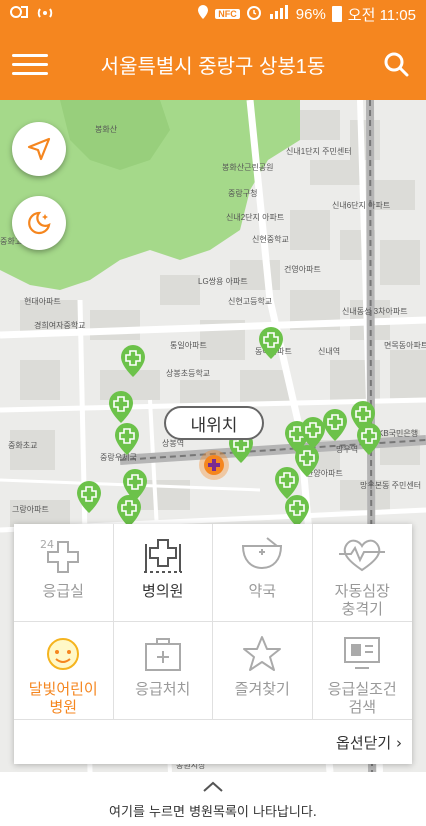  I want to click on moonlight-child-icon, so click(63, 654).